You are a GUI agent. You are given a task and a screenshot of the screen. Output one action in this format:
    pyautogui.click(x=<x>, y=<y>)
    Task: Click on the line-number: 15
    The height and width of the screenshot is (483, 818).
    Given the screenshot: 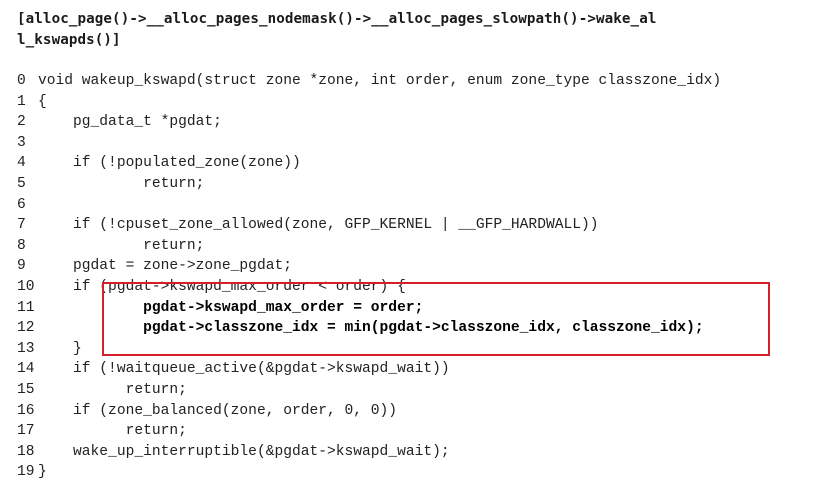 What is the action you would take?
    pyautogui.click(x=26, y=389)
    